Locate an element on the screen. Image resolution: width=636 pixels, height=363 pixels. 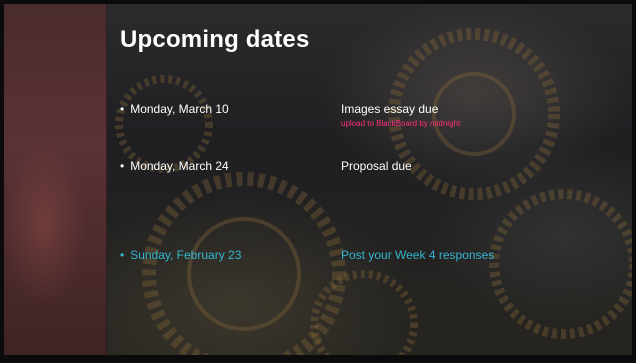
date-item-2: • Monday, March 24 is located at coordinates (174, 166).